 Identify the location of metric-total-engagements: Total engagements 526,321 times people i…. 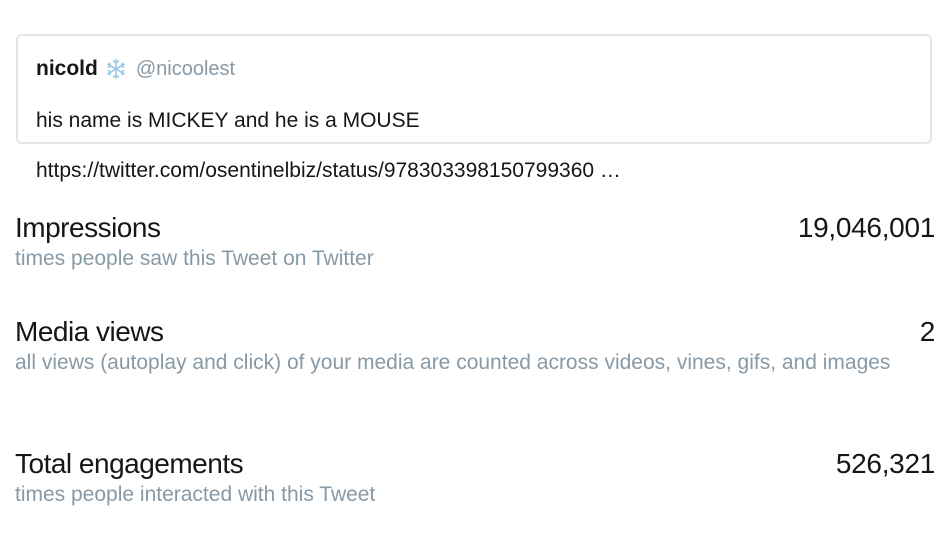
(475, 478).